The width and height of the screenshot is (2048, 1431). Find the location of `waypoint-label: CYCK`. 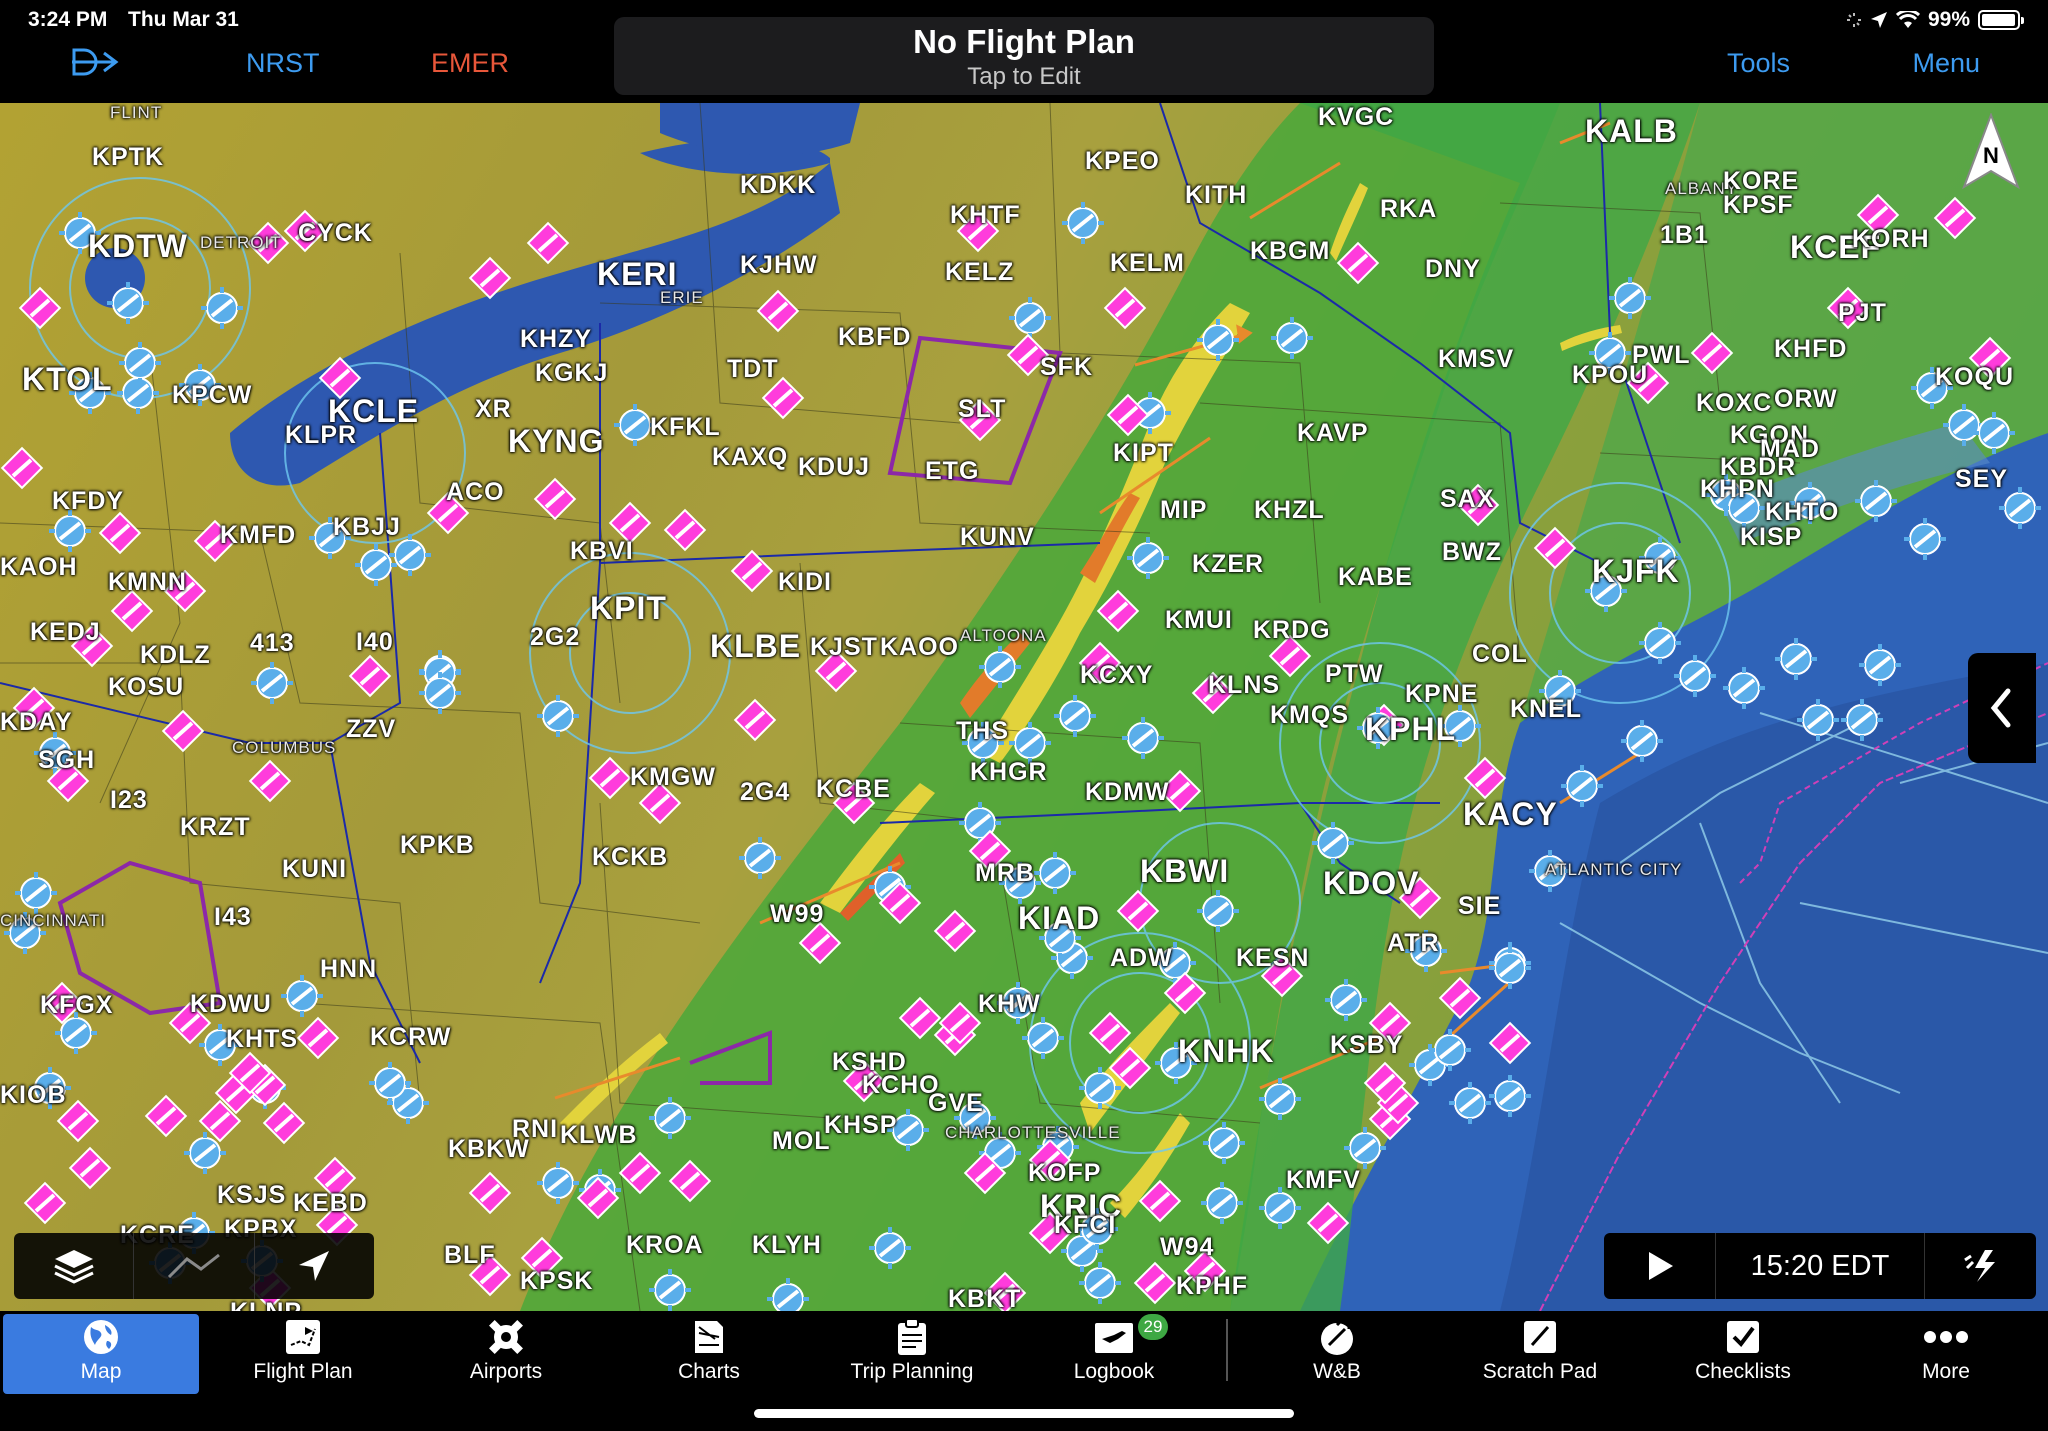

waypoint-label: CYCK is located at coordinates (335, 233).